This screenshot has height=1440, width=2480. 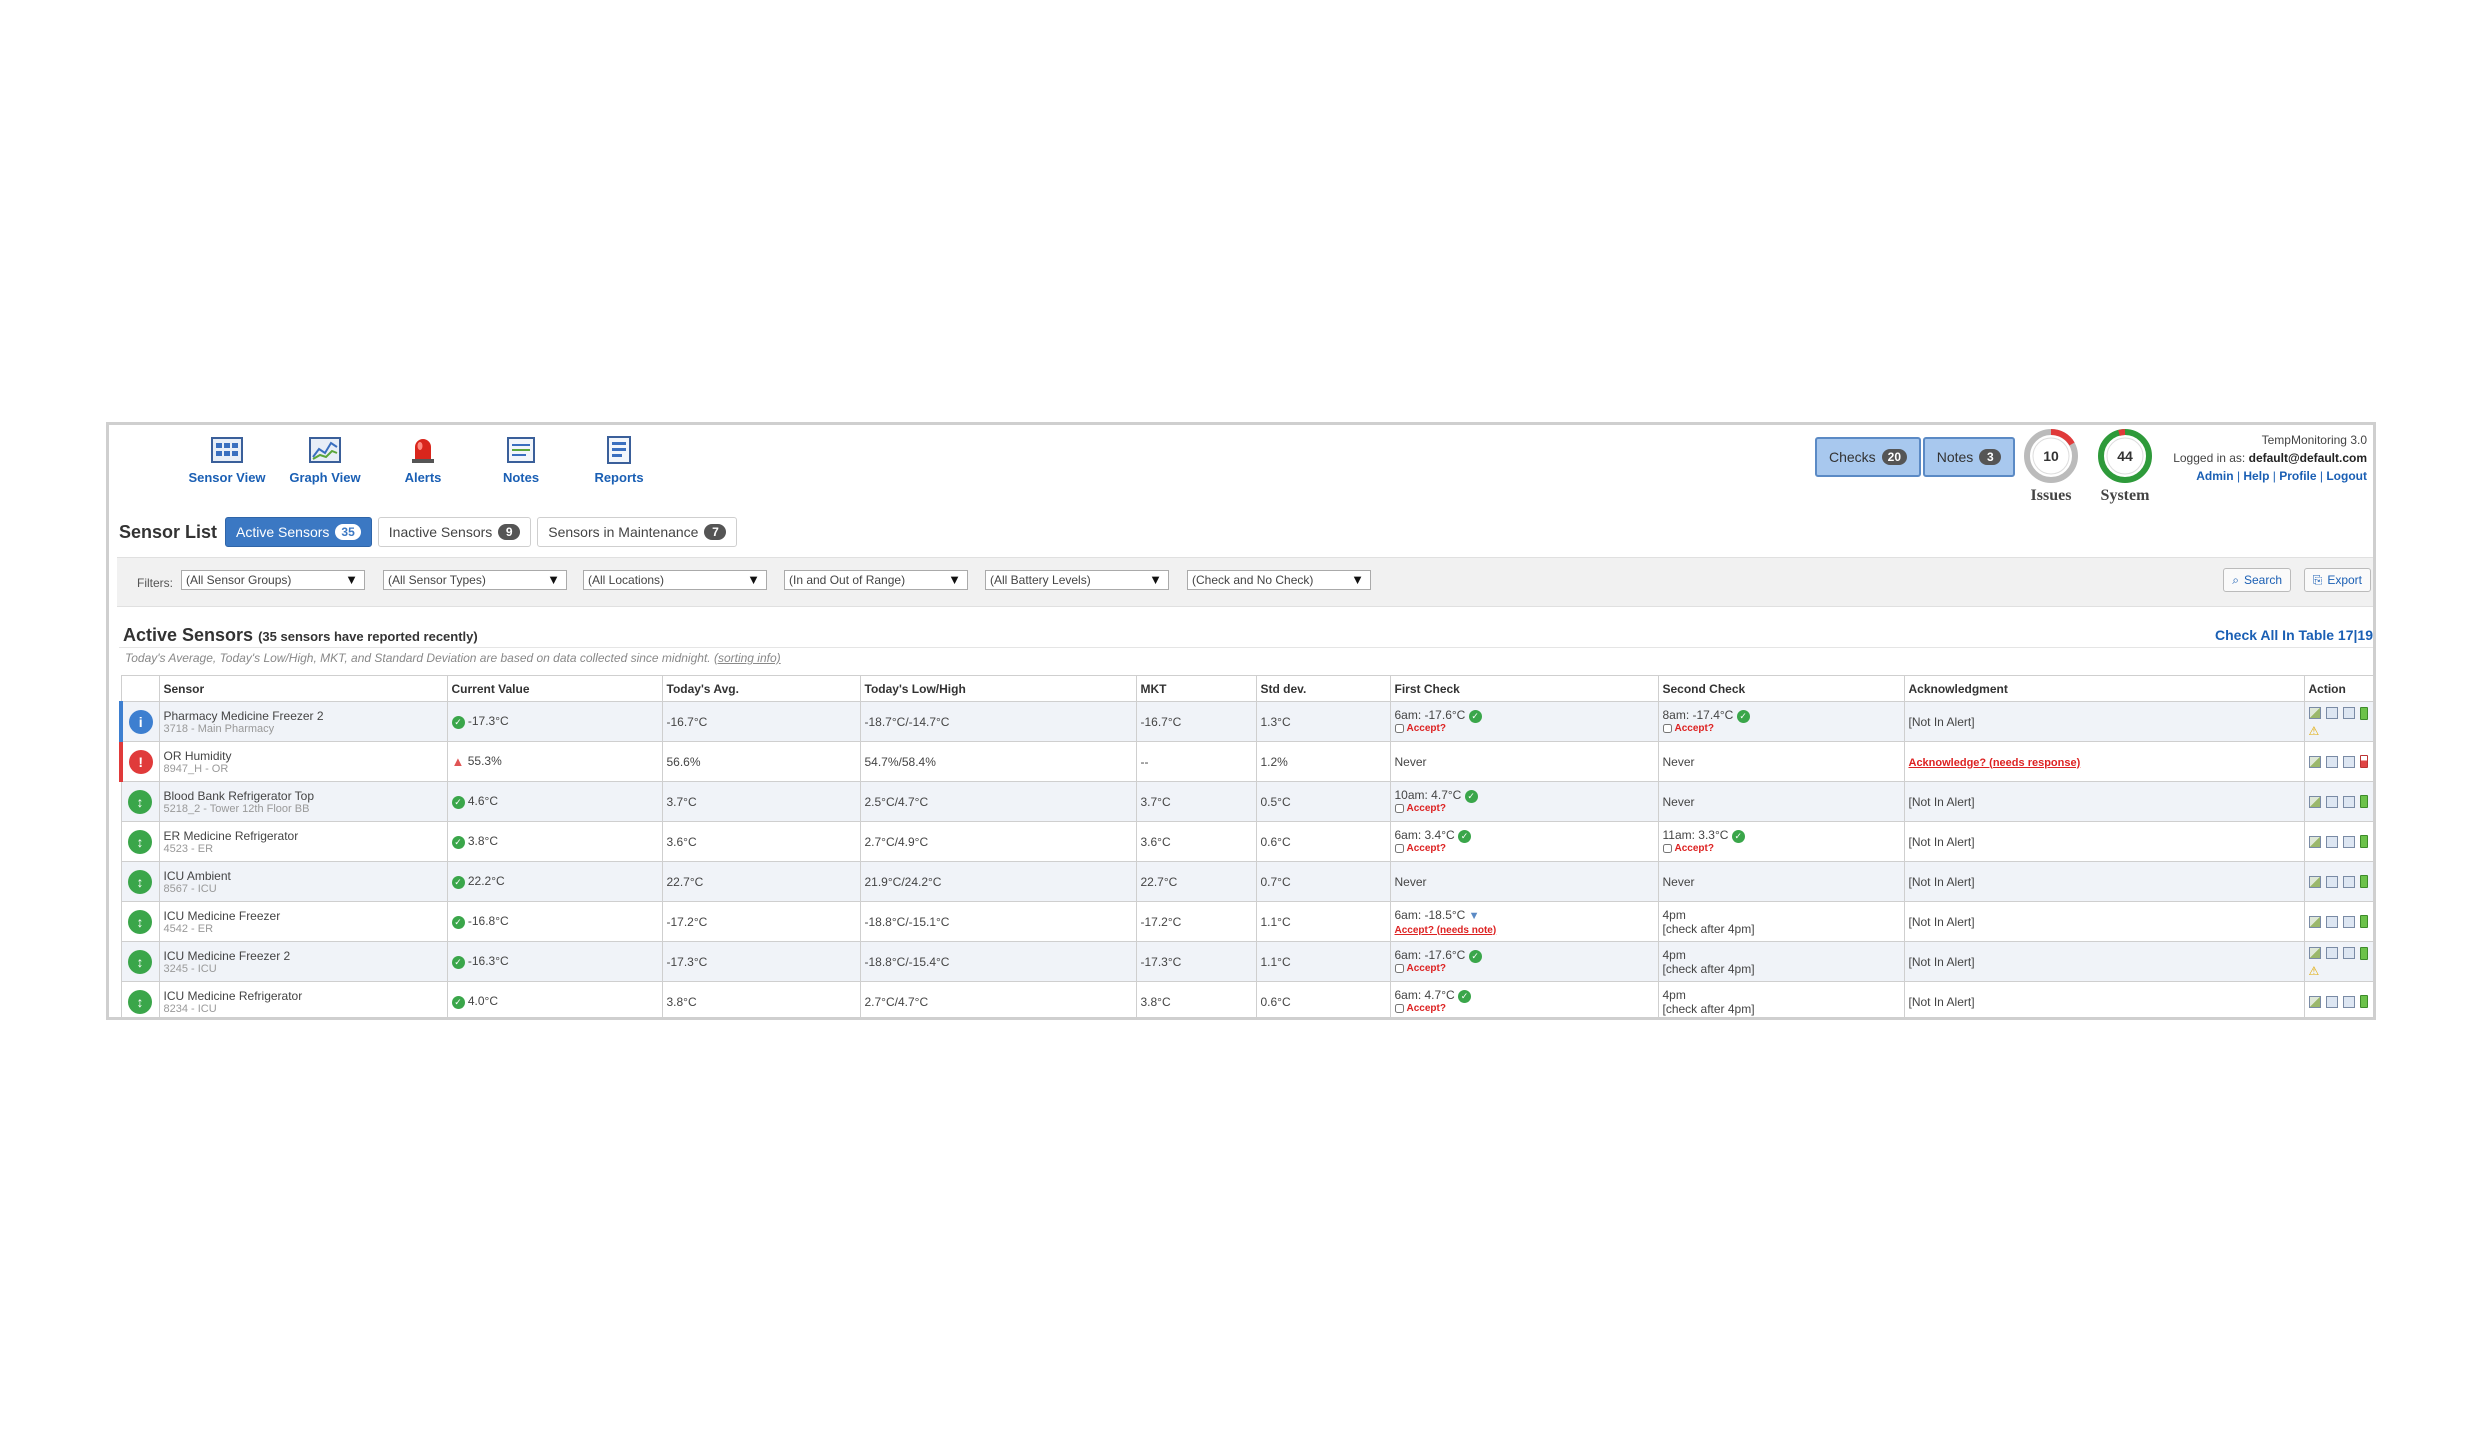 I want to click on sensor-name: Pharmacy Medicine Freezer 2, so click(x=303, y=716).